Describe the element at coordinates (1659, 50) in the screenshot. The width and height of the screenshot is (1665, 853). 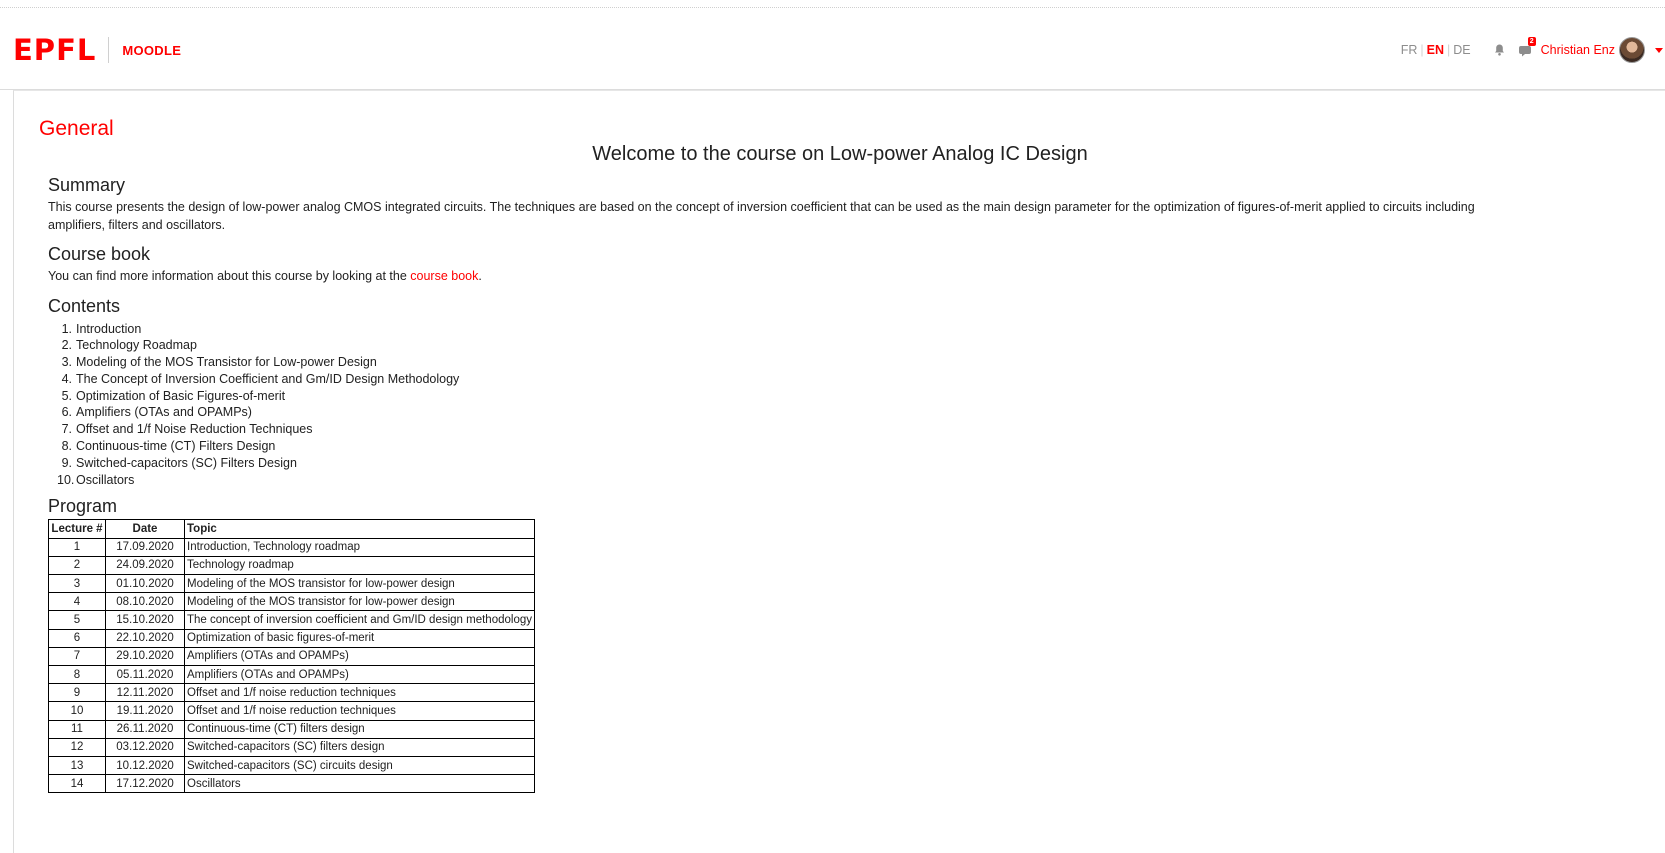
I see `caret-down-icon` at that location.